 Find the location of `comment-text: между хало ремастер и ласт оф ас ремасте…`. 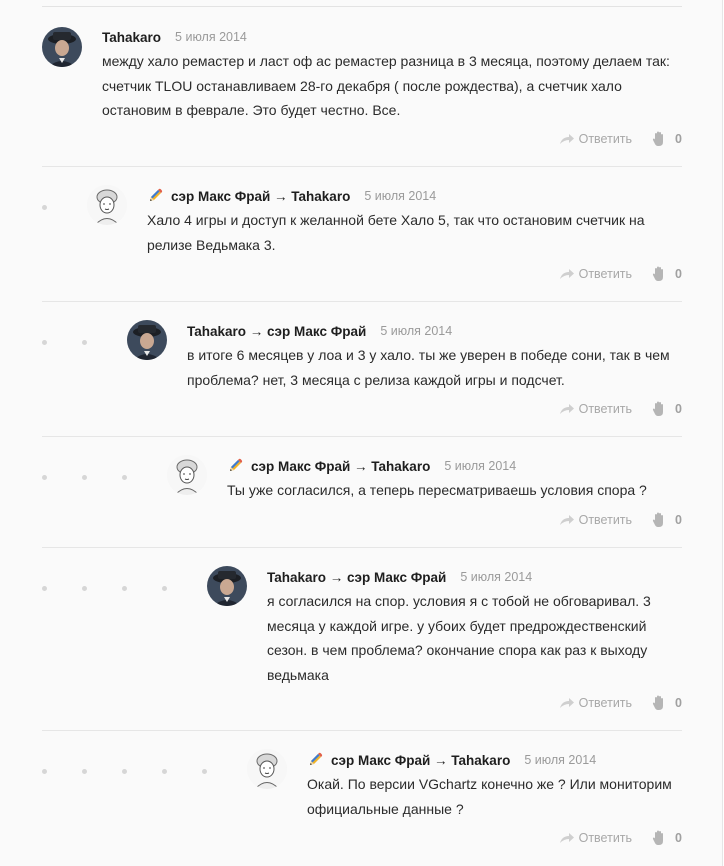

comment-text: между хало ремастер и ласт оф ас ремасте… is located at coordinates (386, 85).